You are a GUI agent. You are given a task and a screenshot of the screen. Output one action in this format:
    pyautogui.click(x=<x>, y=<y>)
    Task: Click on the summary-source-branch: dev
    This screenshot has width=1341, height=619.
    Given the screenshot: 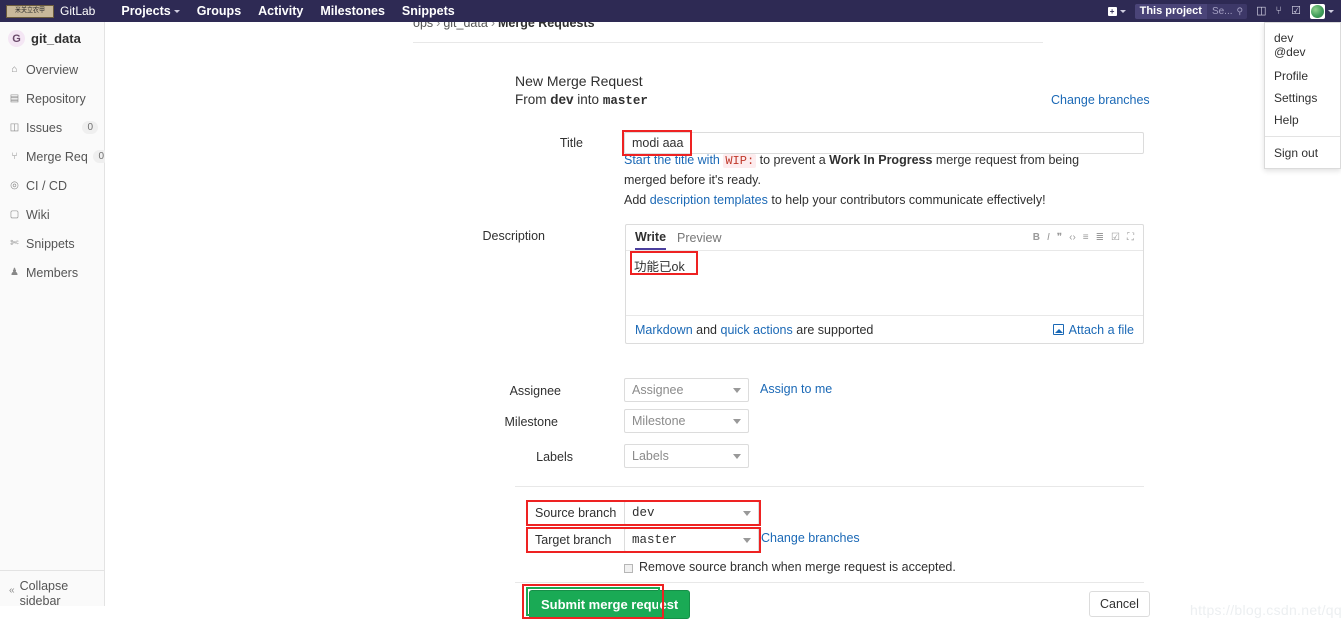 What is the action you would take?
    pyautogui.click(x=562, y=99)
    